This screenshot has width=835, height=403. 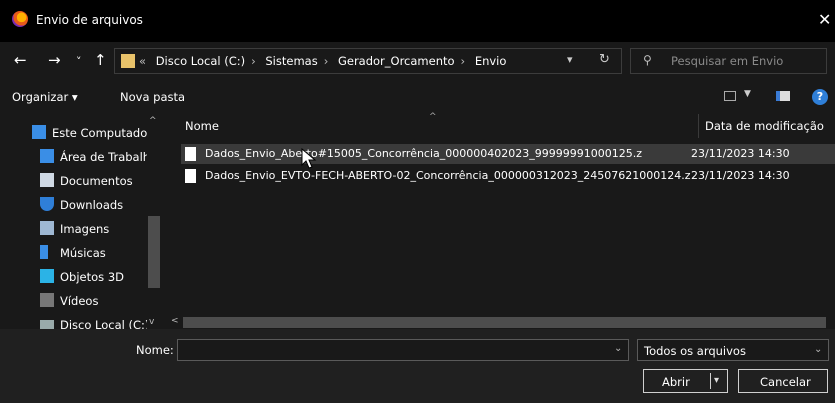 What do you see at coordinates (175, 321) in the screenshot?
I see `chevron-left-icon: <` at bounding box center [175, 321].